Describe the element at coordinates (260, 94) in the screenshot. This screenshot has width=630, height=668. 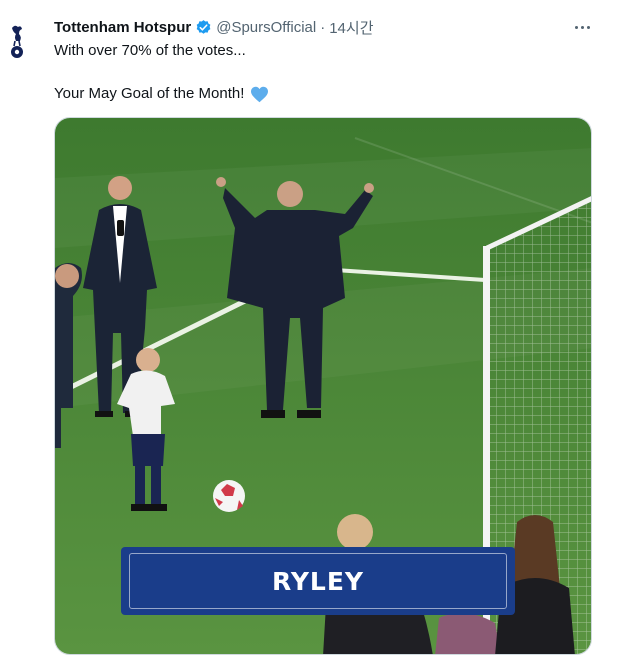
I see `blue-heart-icon` at that location.